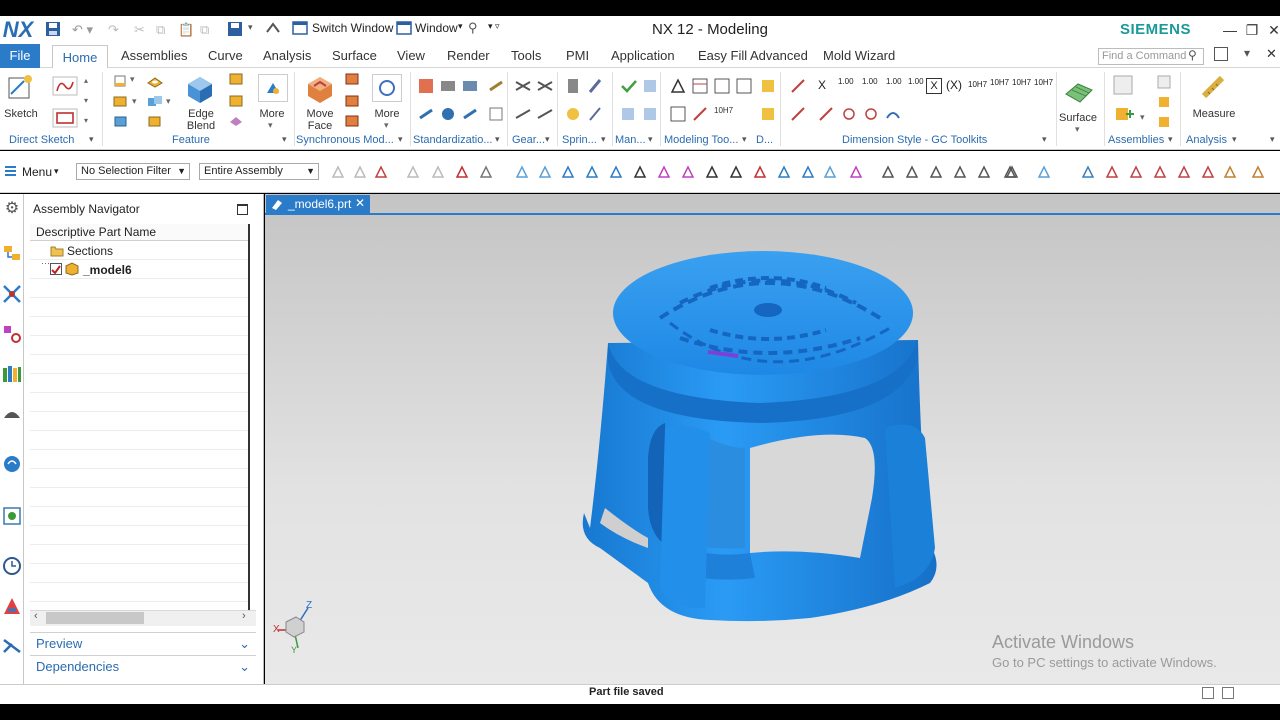  I want to click on hole-icon, so click(155, 82).